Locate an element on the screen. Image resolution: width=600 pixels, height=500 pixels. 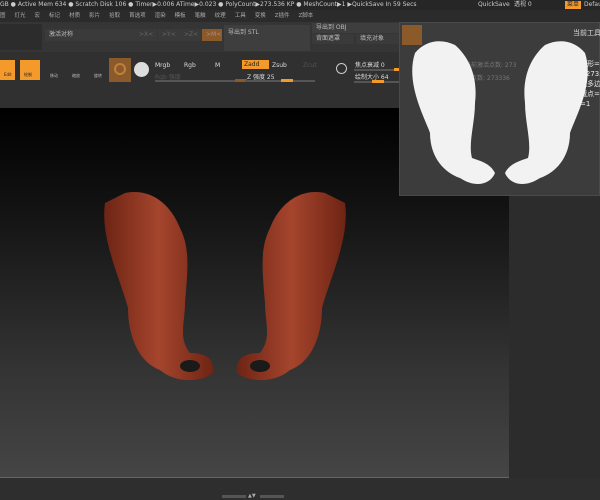
menu-item: 宏 is located at coordinates (38, 16).